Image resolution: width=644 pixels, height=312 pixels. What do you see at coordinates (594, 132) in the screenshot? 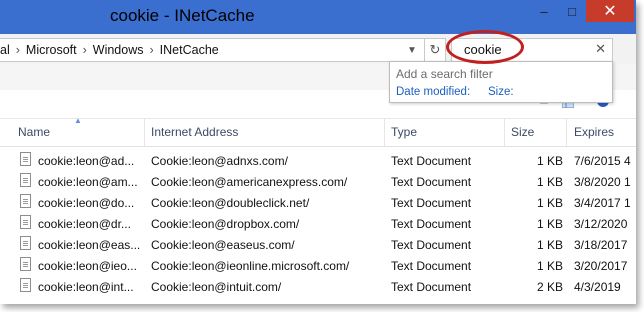
I see `column-expires: Expires` at bounding box center [594, 132].